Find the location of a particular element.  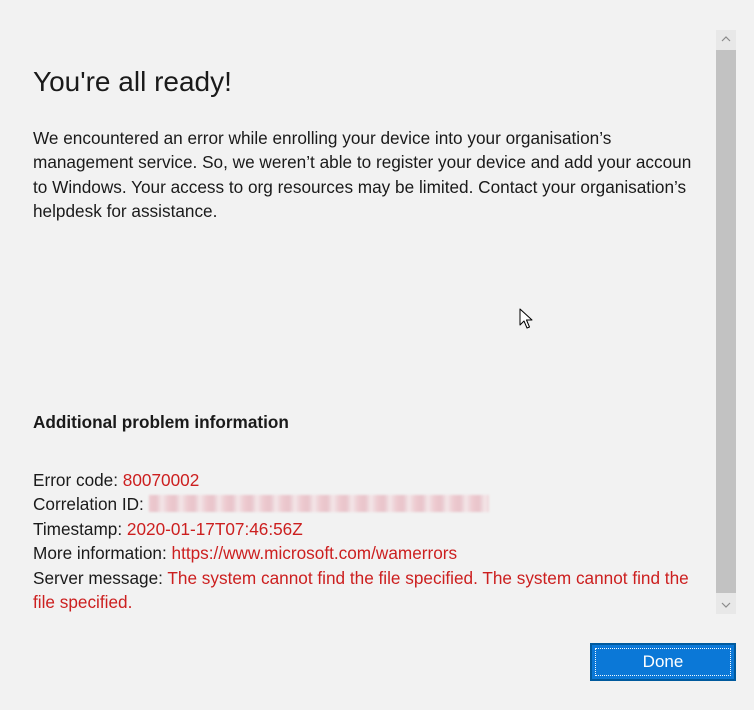

vertical-scrollbar is located at coordinates (726, 322).